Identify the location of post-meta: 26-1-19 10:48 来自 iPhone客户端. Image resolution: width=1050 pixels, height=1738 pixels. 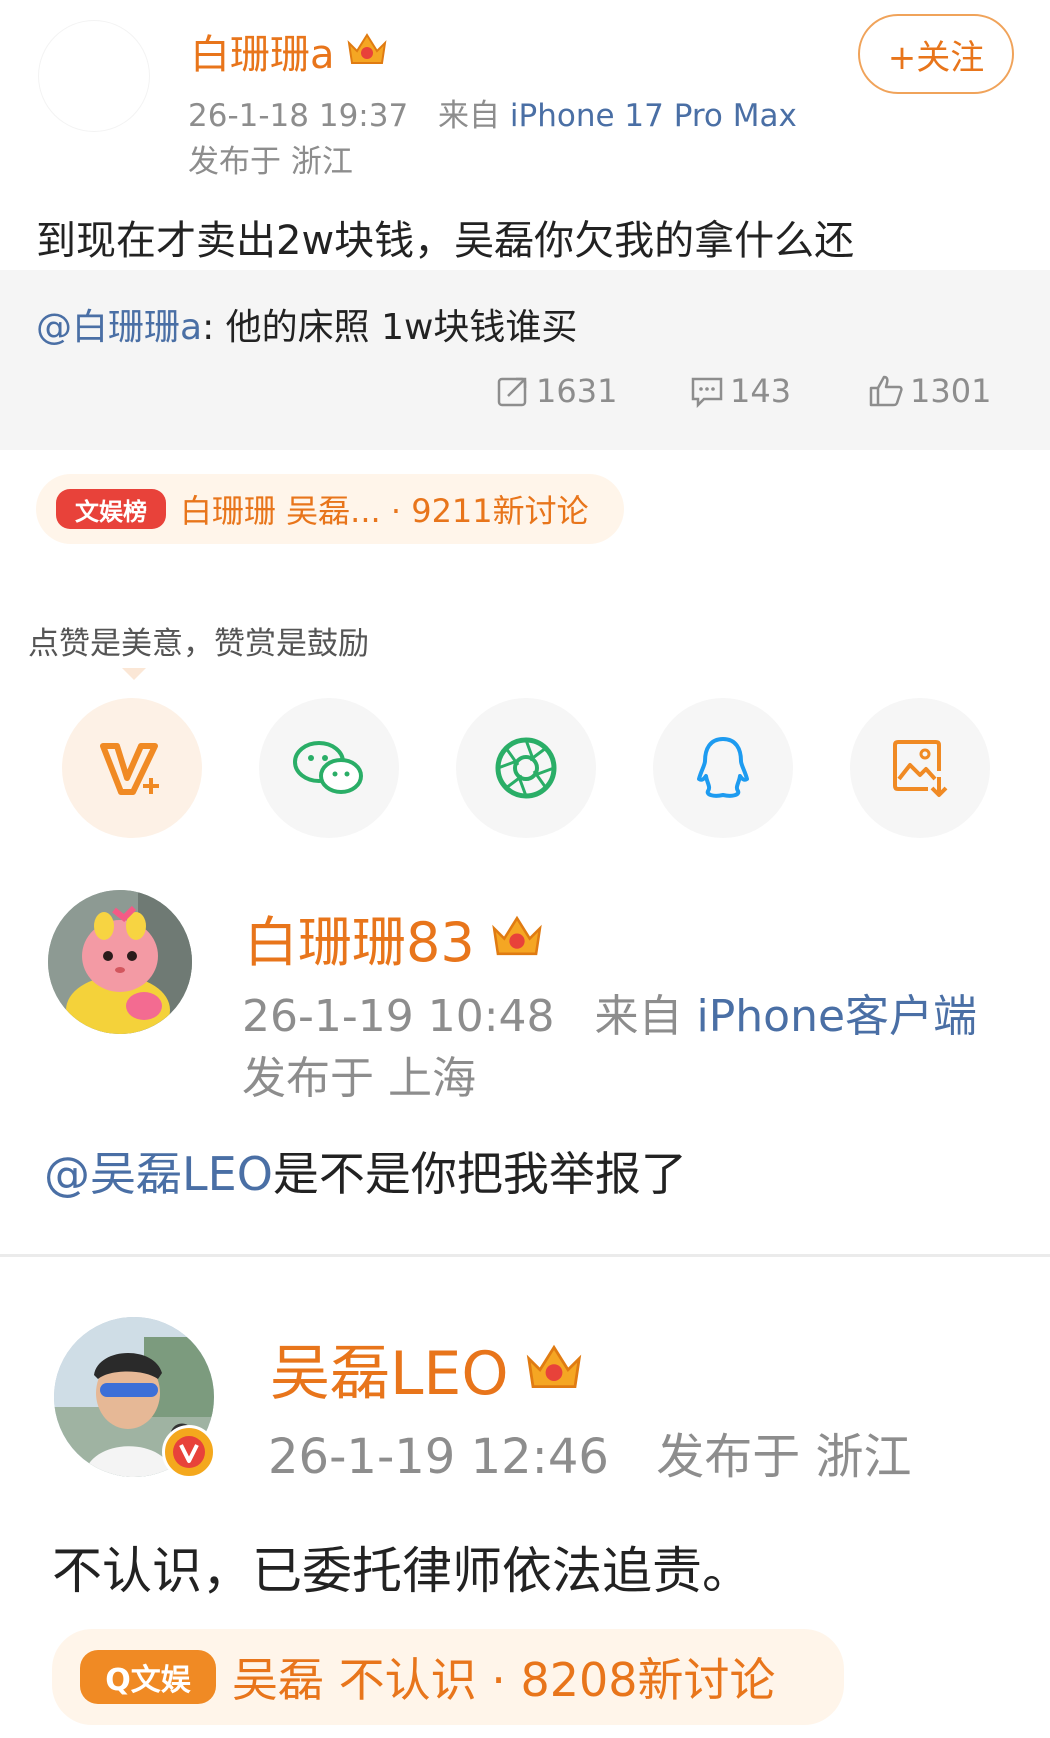
(609, 1012).